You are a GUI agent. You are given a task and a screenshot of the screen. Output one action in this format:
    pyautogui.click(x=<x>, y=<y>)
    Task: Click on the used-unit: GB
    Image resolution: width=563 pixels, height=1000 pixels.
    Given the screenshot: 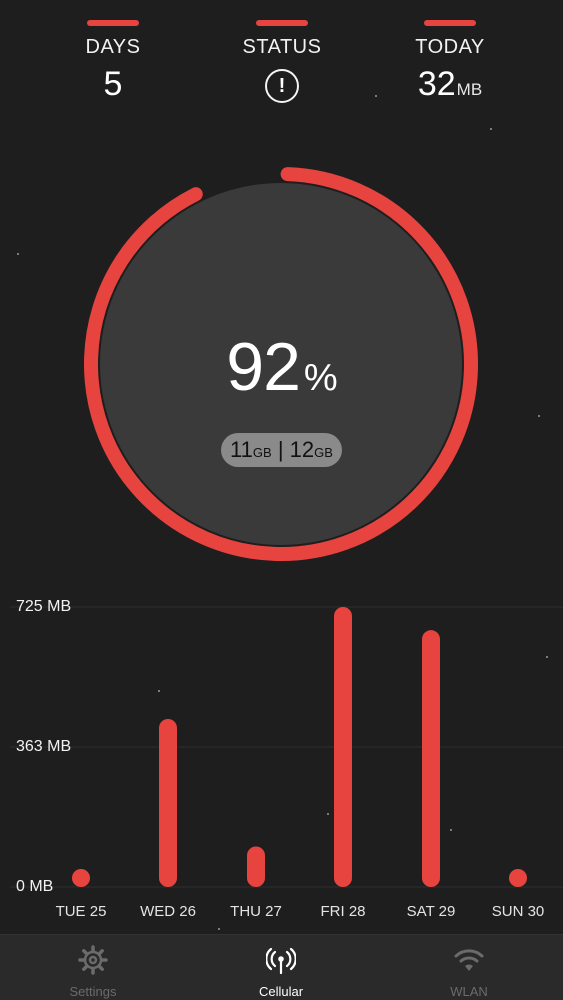 What is the action you would take?
    pyautogui.click(x=262, y=452)
    